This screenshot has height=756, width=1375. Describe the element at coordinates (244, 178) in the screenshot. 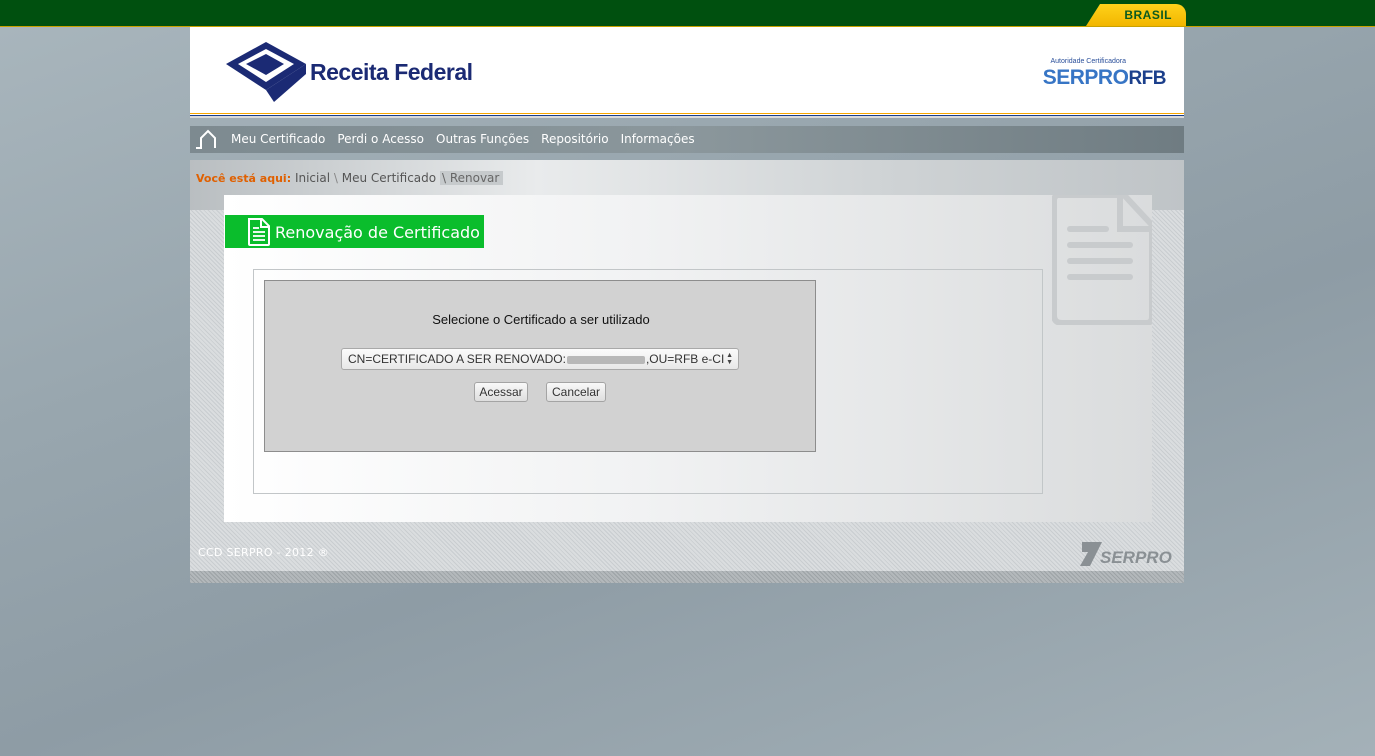

I see `breadcrumb-label: Você está aqui:` at that location.